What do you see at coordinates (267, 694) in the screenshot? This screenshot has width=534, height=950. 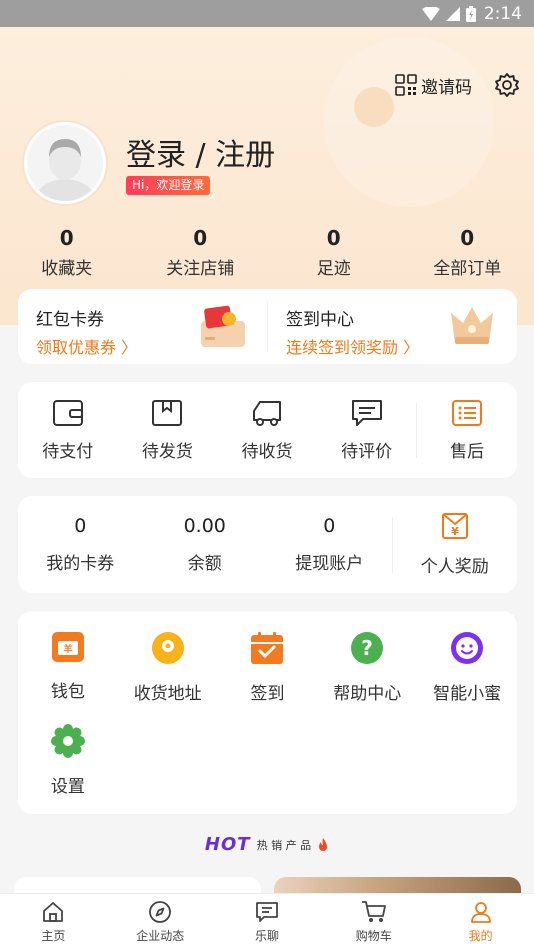 I see `service-label: 签到` at bounding box center [267, 694].